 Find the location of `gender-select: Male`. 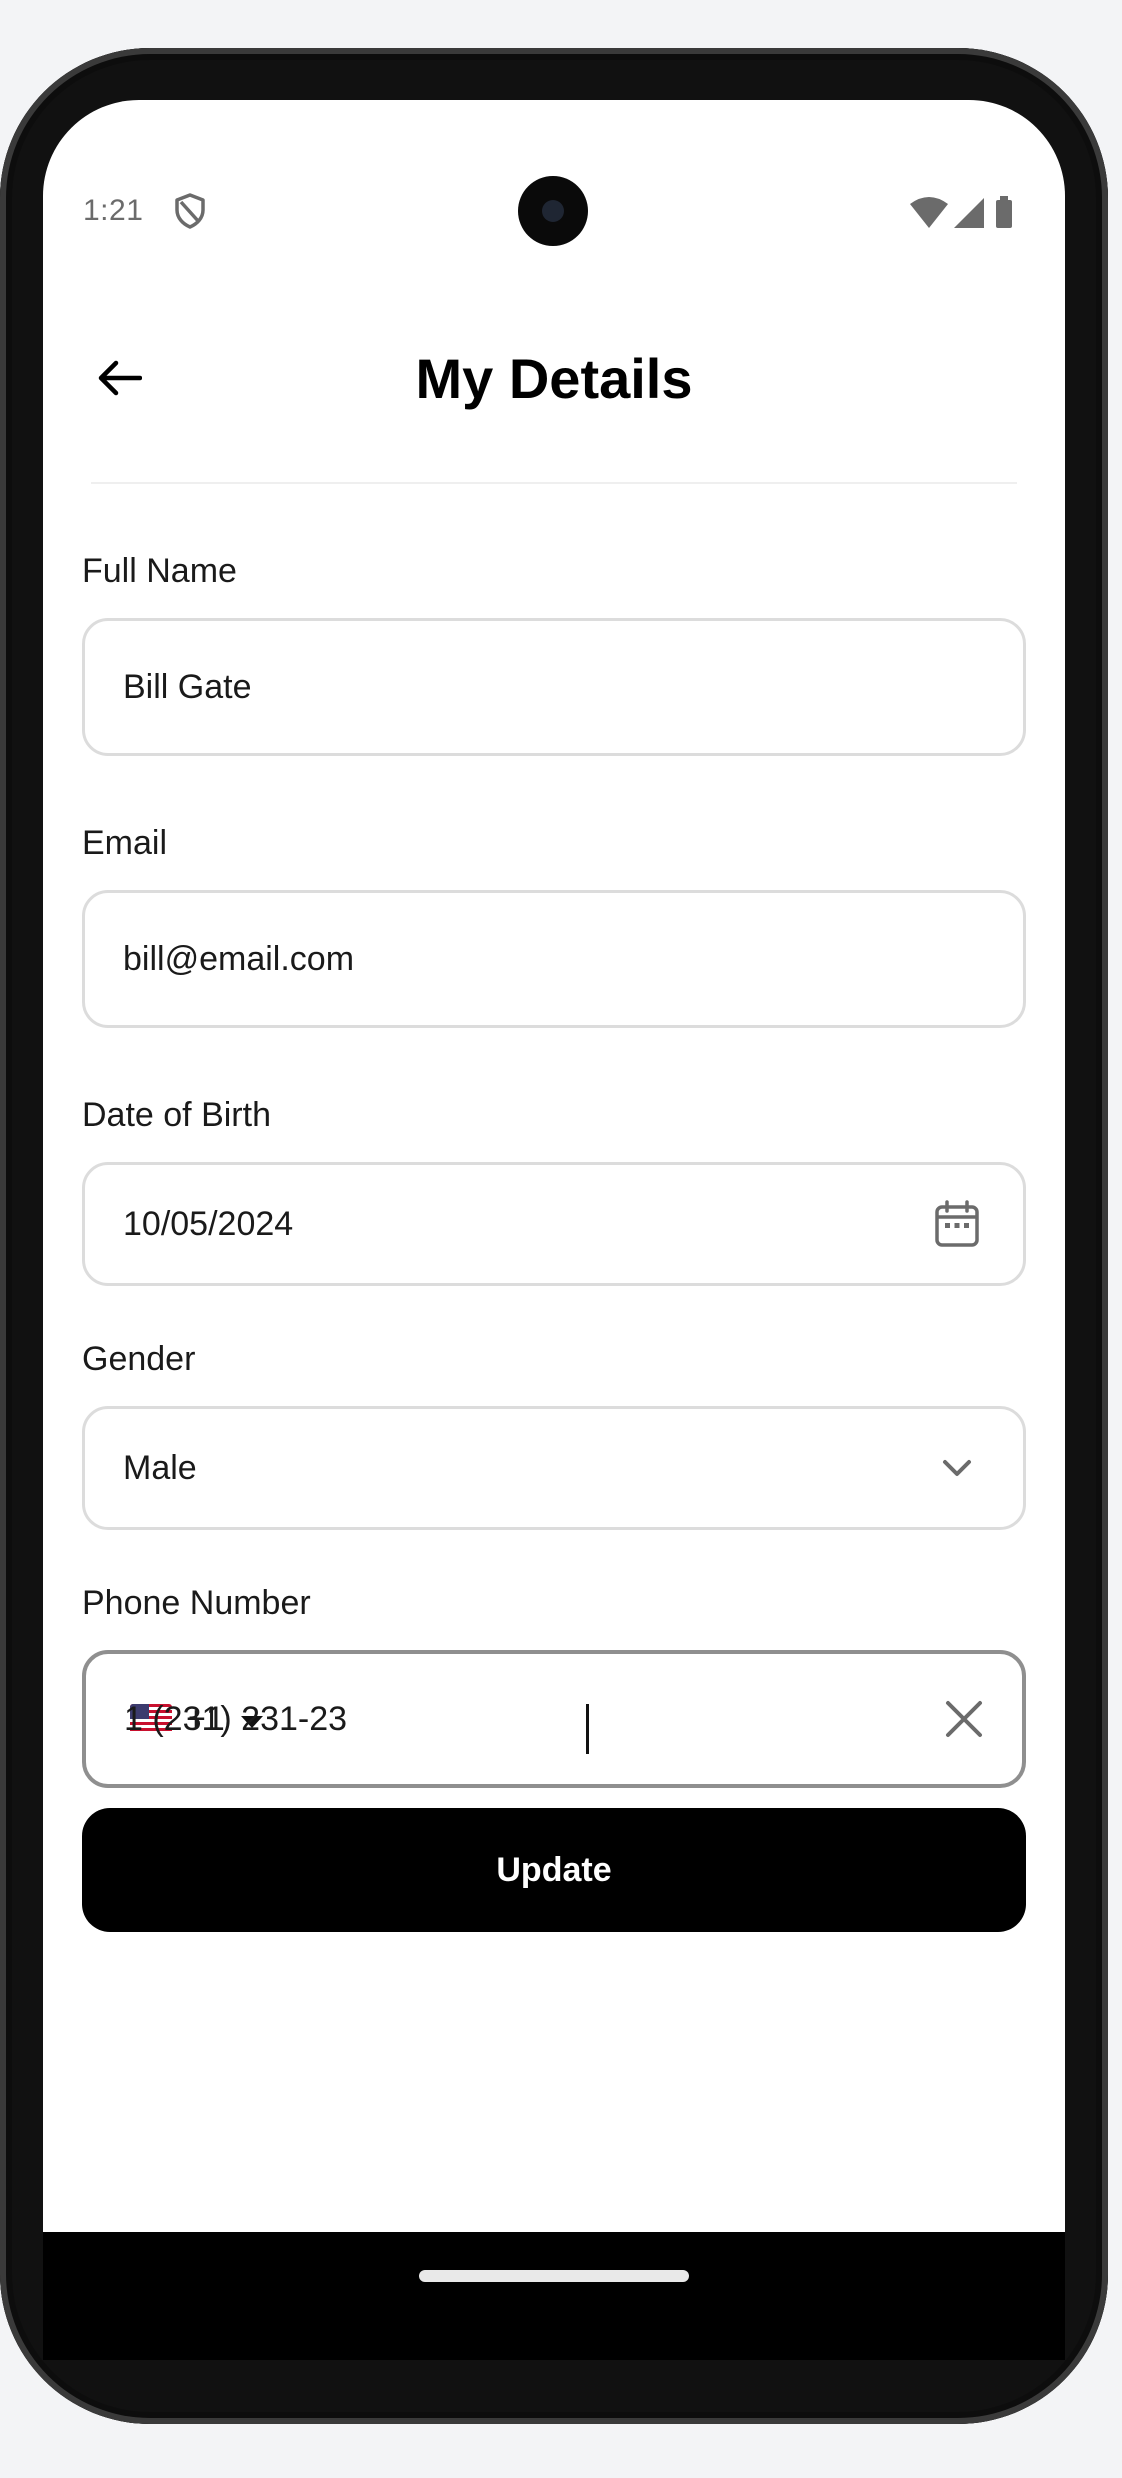

gender-select: Male is located at coordinates (554, 1468).